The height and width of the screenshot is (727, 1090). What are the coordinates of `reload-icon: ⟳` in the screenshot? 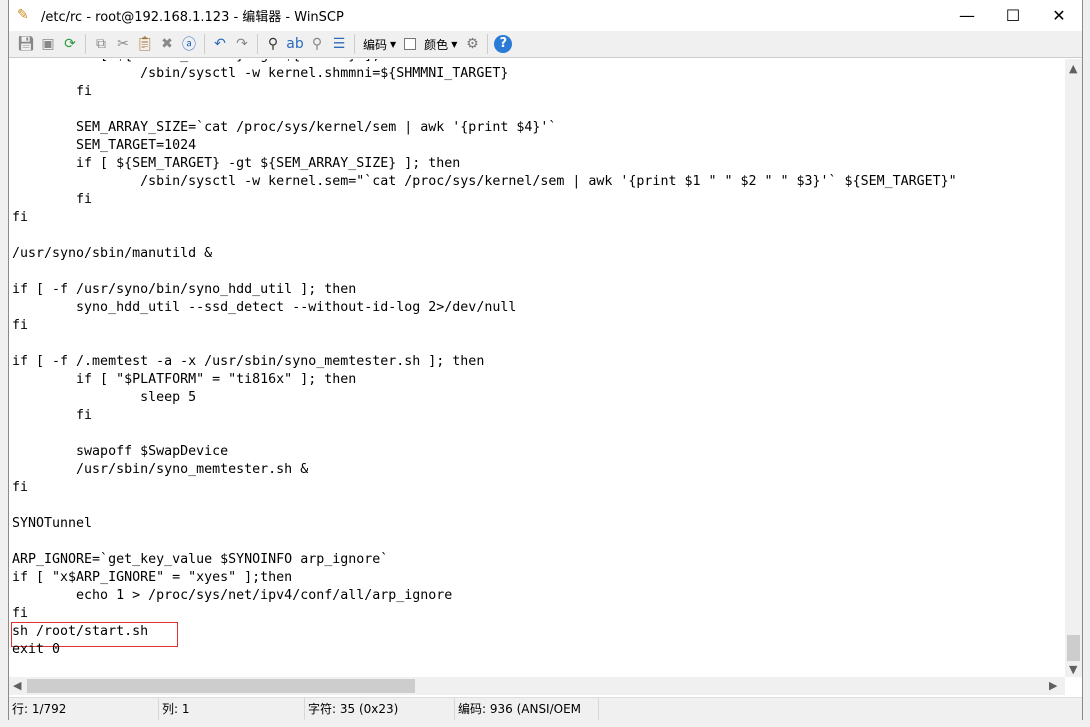 It's located at (70, 44).